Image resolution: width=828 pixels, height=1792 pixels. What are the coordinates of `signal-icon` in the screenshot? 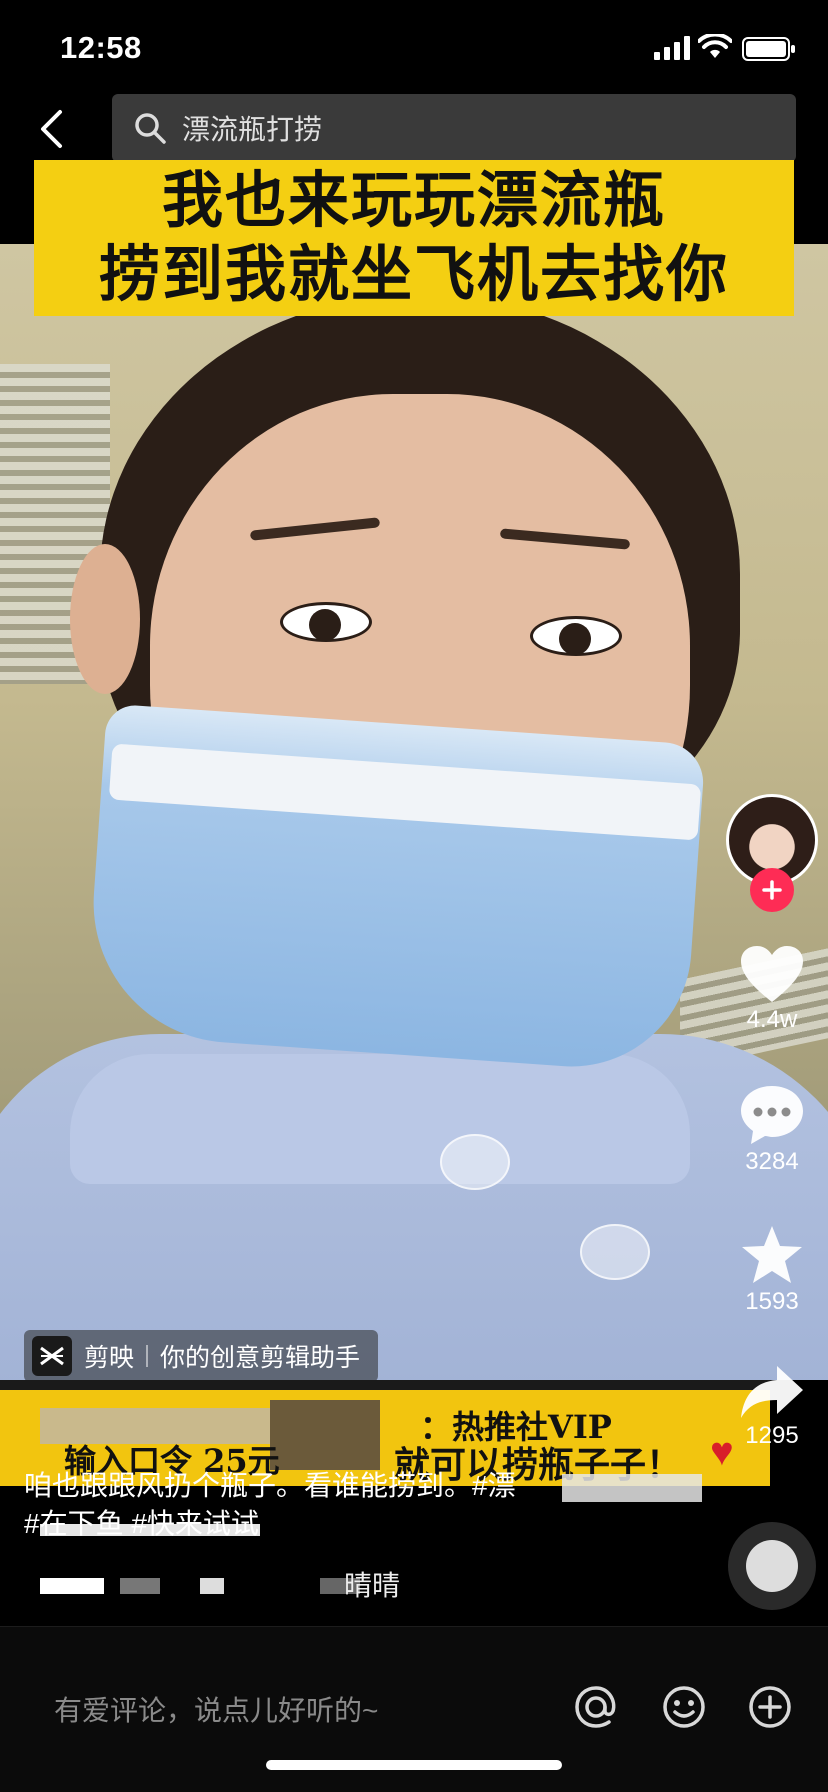 It's located at (672, 50).